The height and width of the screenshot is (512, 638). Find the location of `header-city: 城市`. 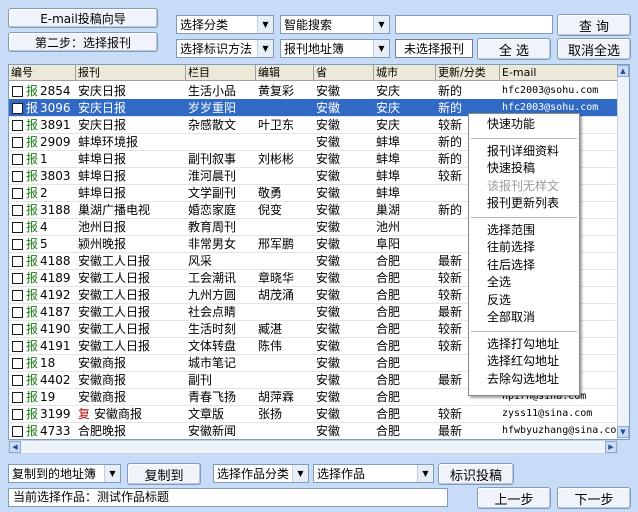

header-city: 城市 is located at coordinates (405, 73).